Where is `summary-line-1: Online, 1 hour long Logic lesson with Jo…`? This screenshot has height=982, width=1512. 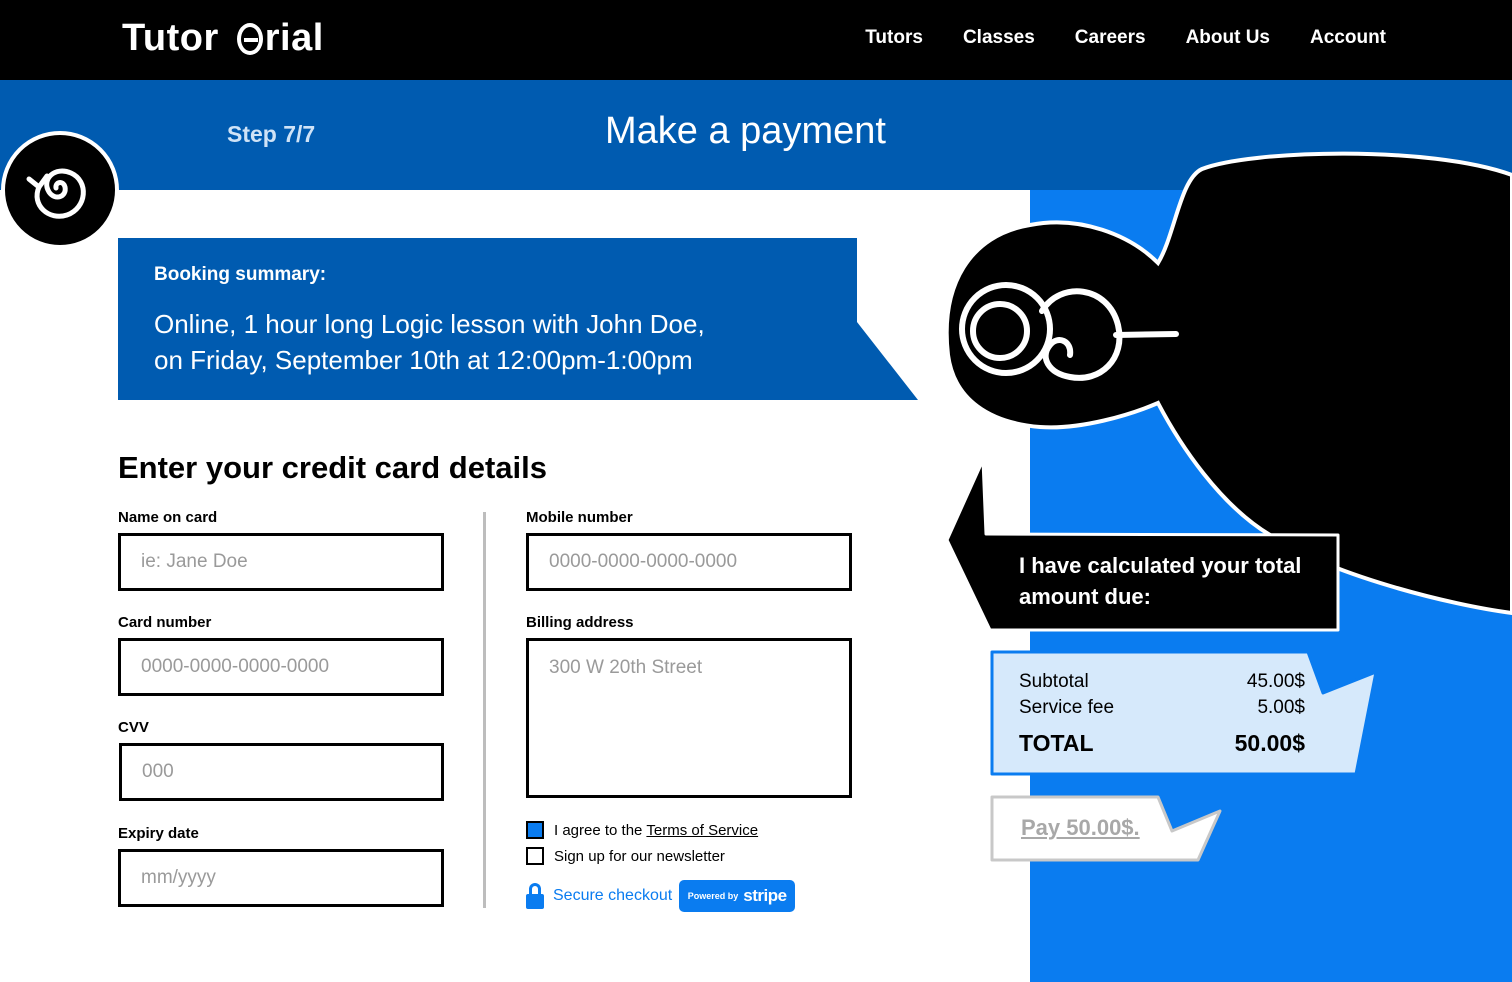 summary-line-1: Online, 1 hour long Logic lesson with Jo… is located at coordinates (429, 324).